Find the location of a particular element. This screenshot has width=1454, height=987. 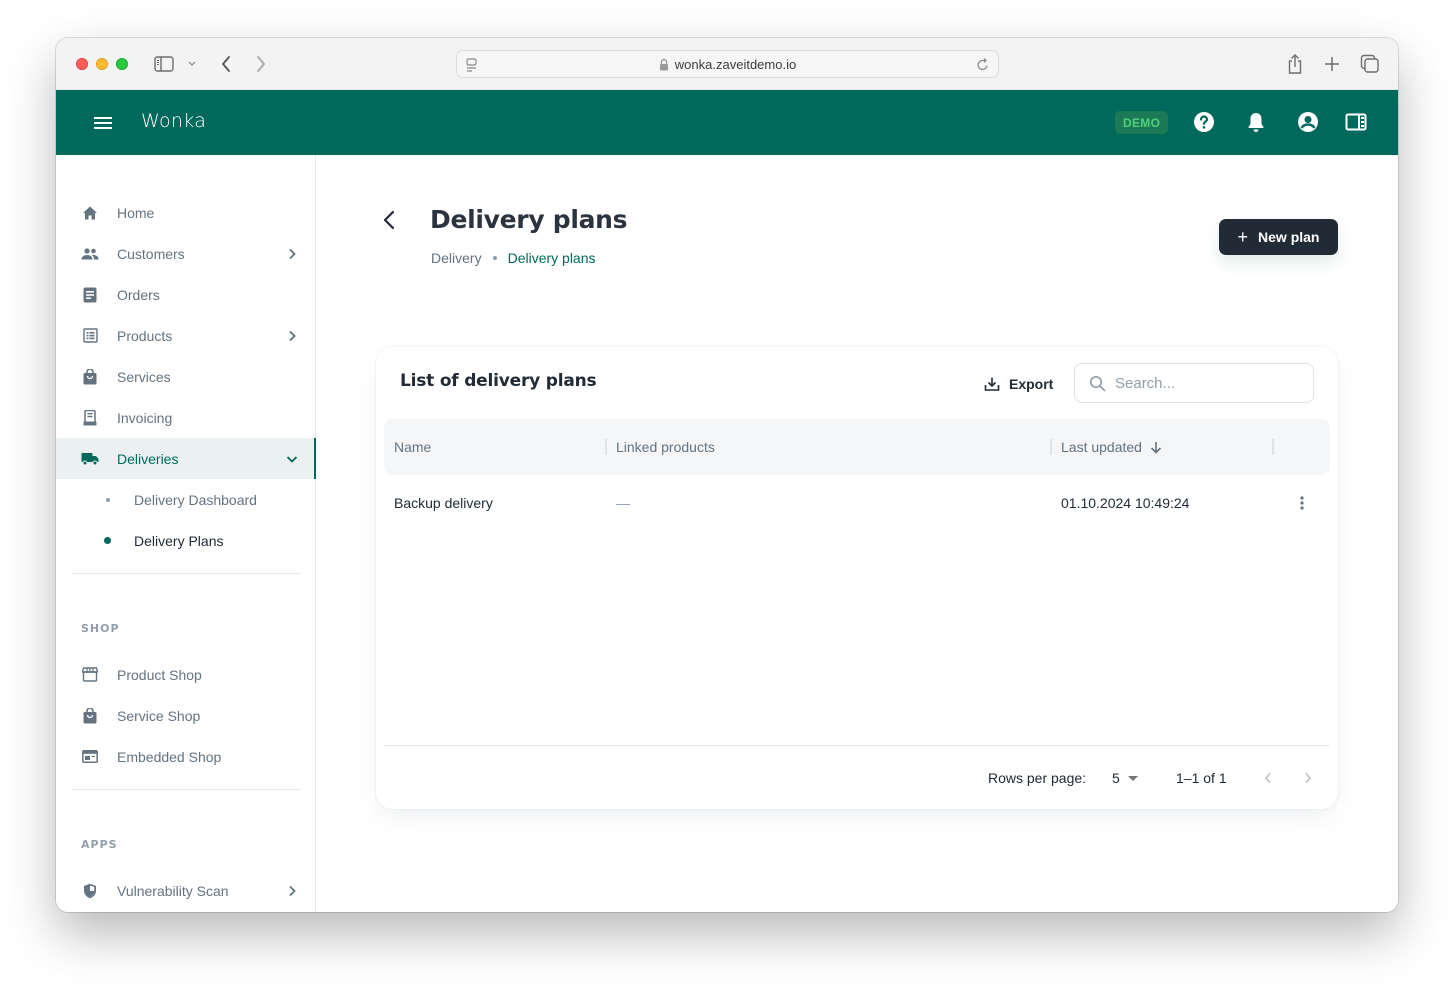

new-plan-button: + New plan is located at coordinates (1278, 237).